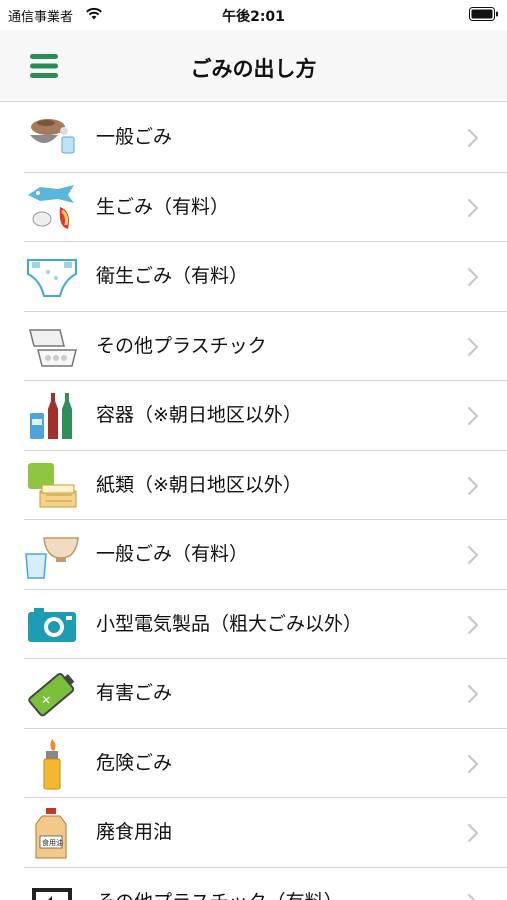 This screenshot has width=507, height=900. I want to click on food-waste-icon, so click(51, 206).